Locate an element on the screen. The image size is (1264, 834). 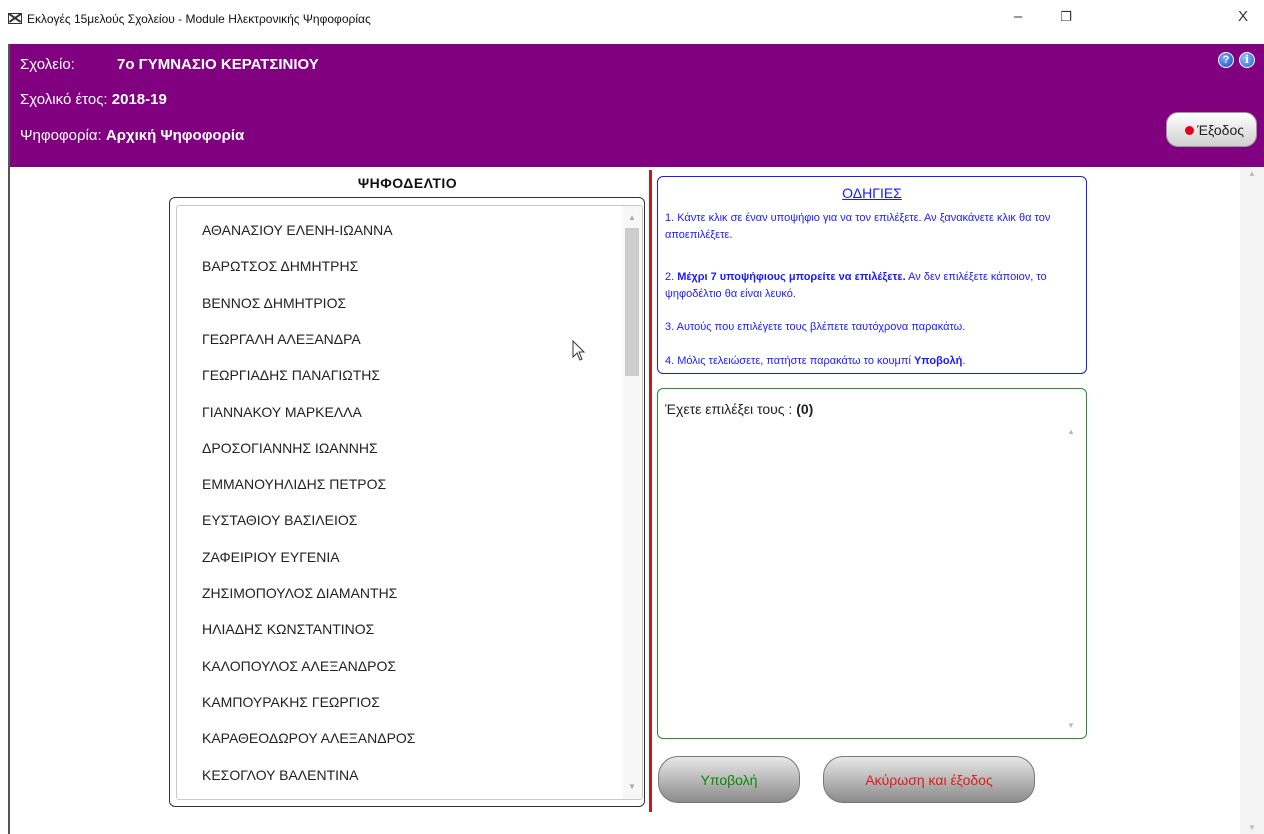
exit-button: Έξοδος is located at coordinates (1211, 129).